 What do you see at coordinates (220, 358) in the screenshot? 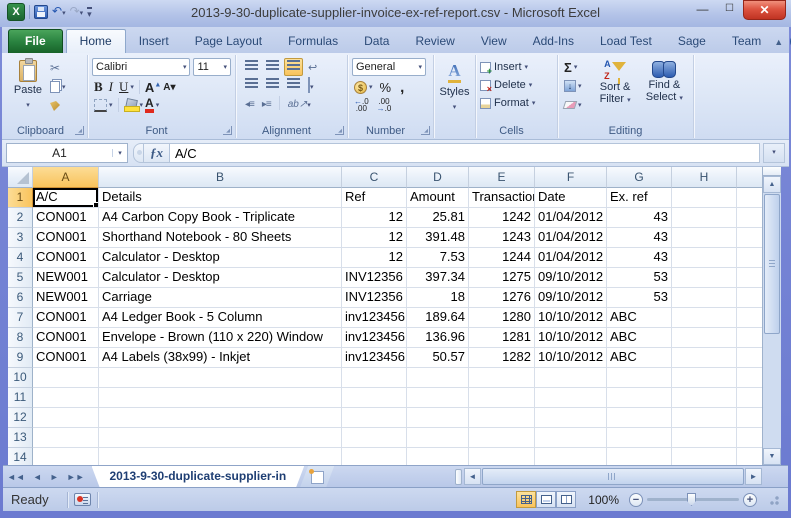
I see `cell-B9: A4 Labels (38x99) - Inkjet` at bounding box center [220, 358].